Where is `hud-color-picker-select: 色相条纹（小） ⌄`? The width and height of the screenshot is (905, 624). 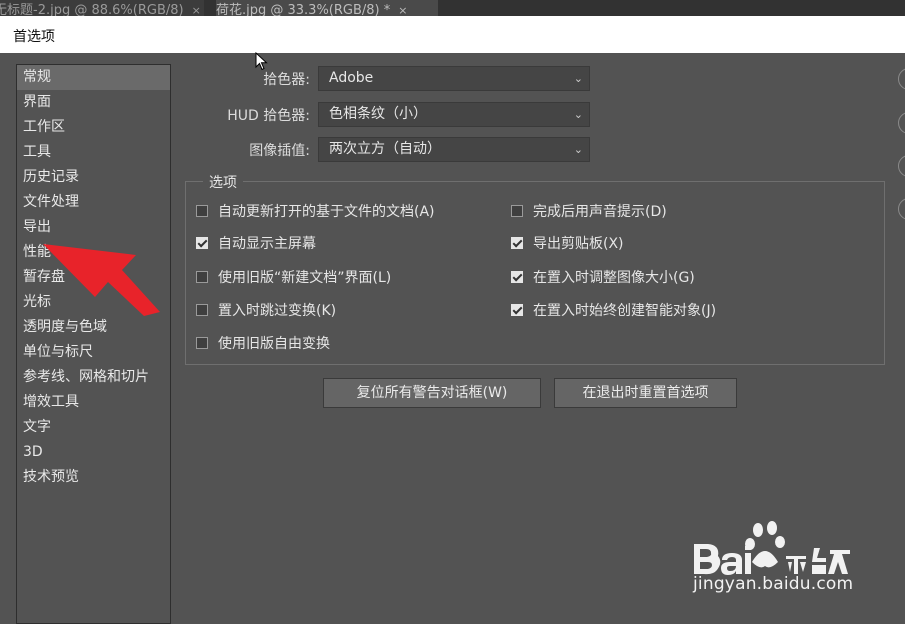
hud-color-picker-select: 色相条纹（小） ⌄ is located at coordinates (454, 114).